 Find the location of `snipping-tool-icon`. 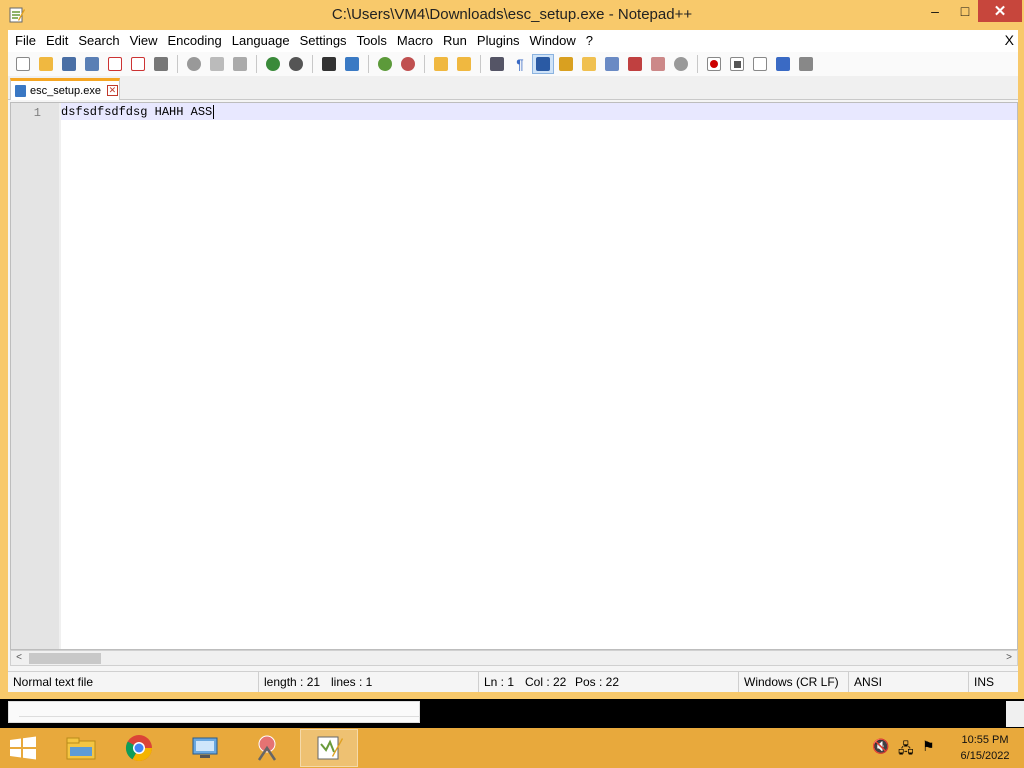

snipping-tool-icon is located at coordinates (267, 748).